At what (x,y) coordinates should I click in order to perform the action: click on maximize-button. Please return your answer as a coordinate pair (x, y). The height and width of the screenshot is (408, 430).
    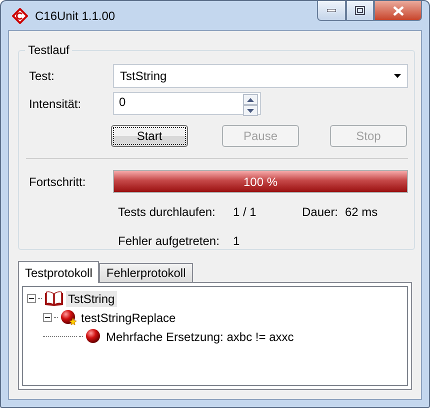
    Looking at the image, I should click on (360, 11).